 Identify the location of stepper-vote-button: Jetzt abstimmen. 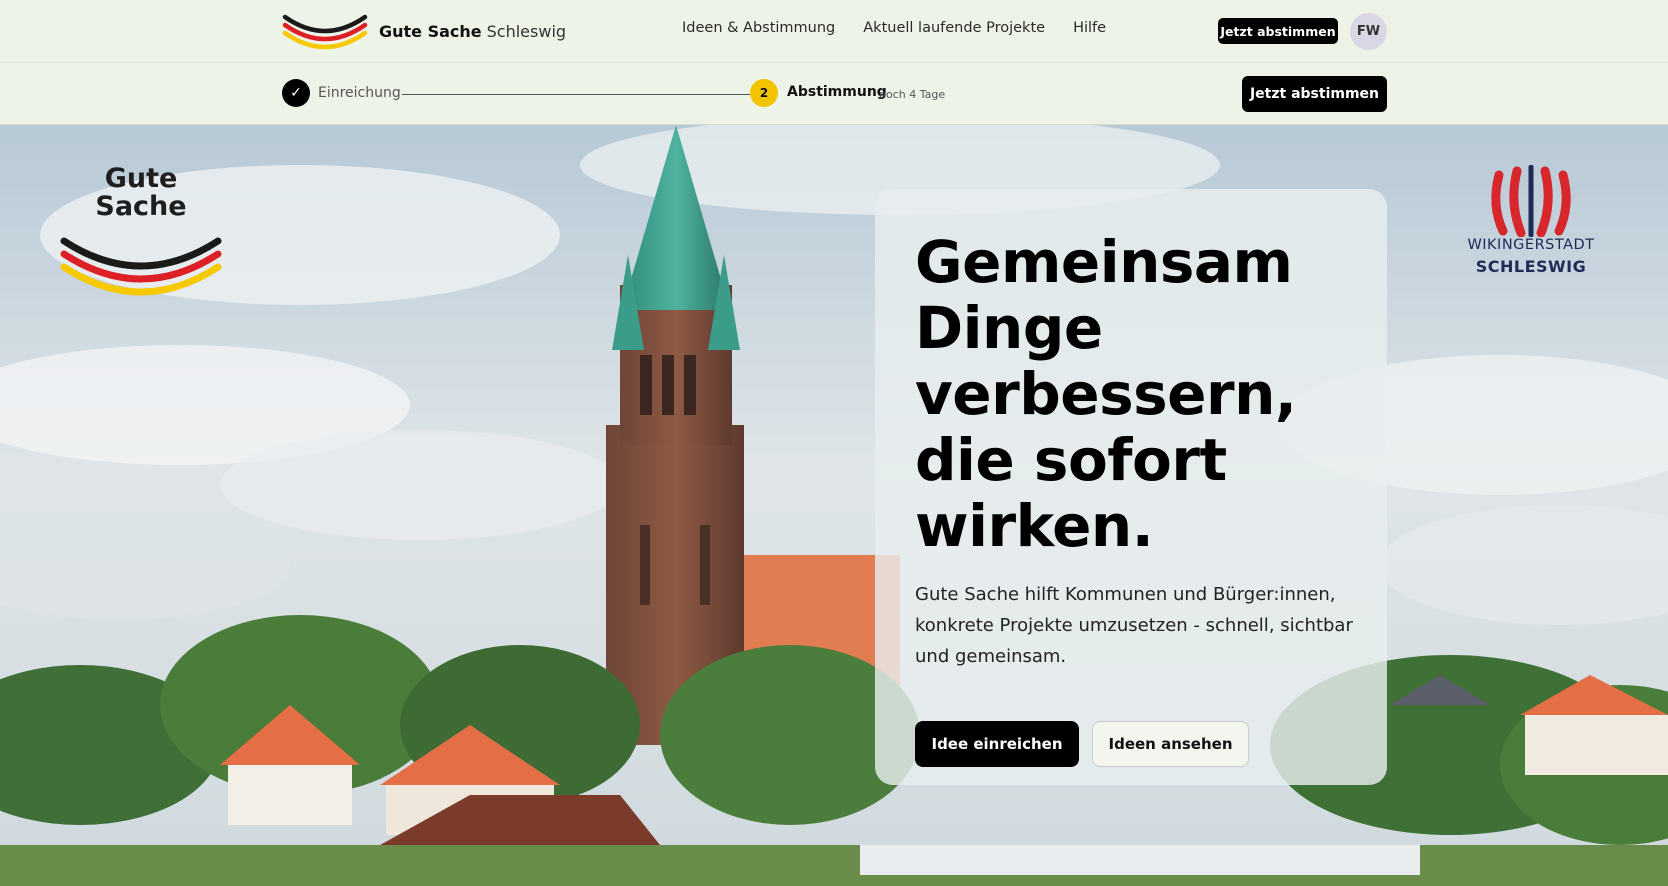
(1314, 94).